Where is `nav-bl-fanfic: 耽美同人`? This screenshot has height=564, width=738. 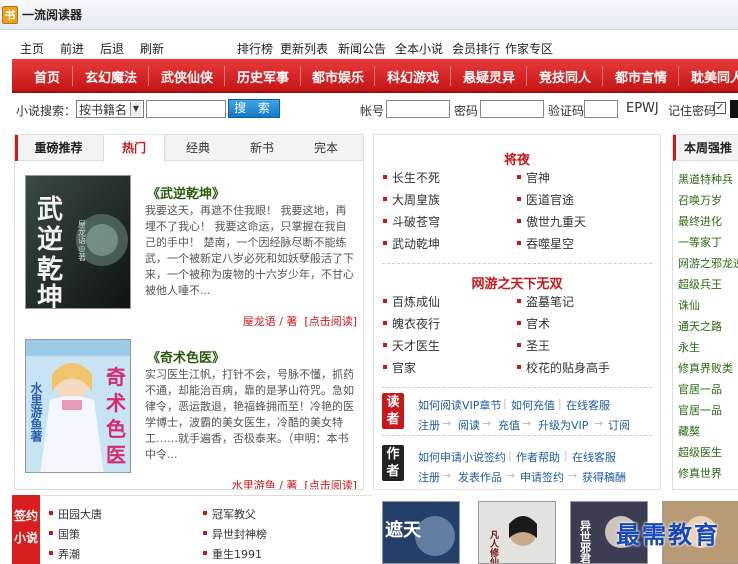
nav-bl-fanfic: 耽美同人 is located at coordinates (714, 76).